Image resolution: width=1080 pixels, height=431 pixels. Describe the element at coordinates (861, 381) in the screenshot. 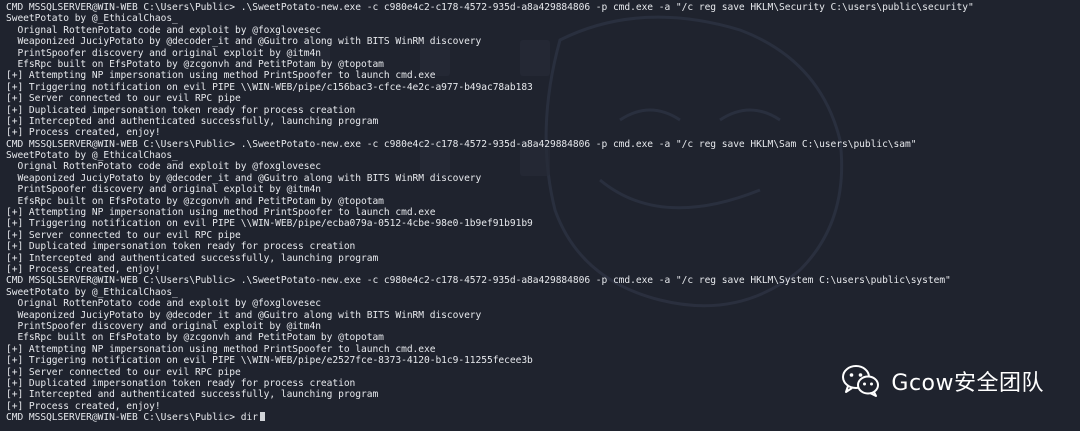

I see `wechat-icon` at that location.